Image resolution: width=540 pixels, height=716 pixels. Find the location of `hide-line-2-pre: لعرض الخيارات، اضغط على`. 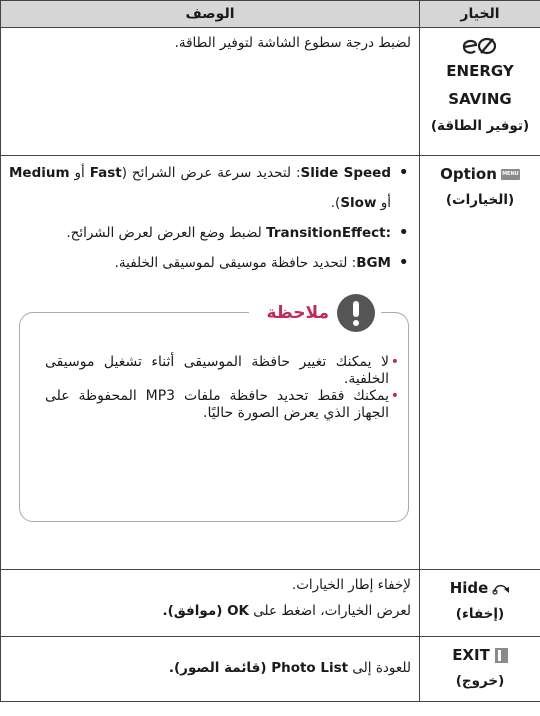

hide-line-2-pre: لعرض الخيارات، اضغط على is located at coordinates (330, 611).